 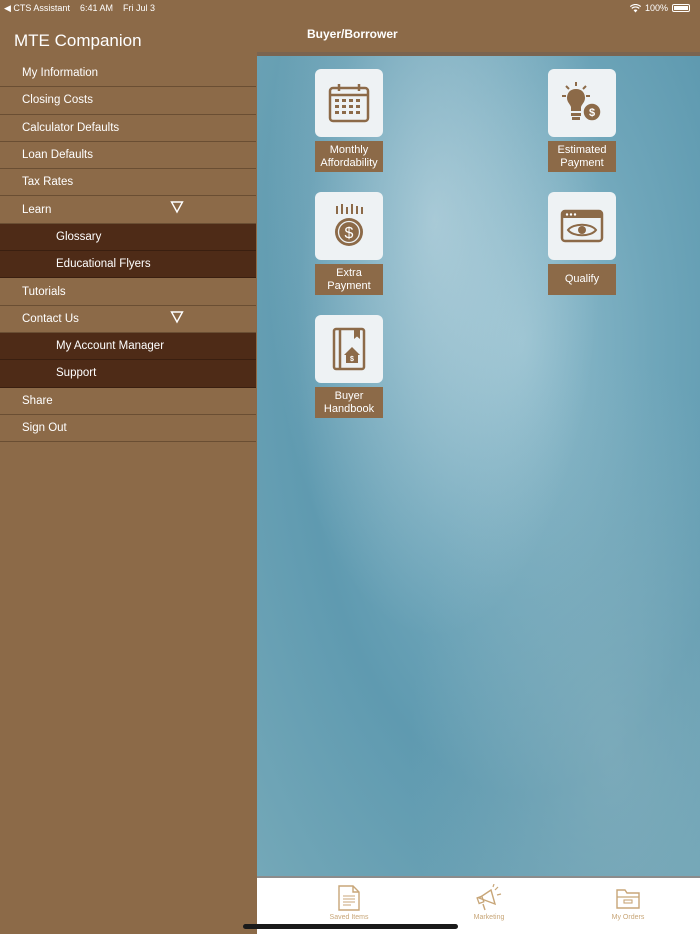 I want to click on sidebar-item-learn: Learn, so click(x=128, y=210).